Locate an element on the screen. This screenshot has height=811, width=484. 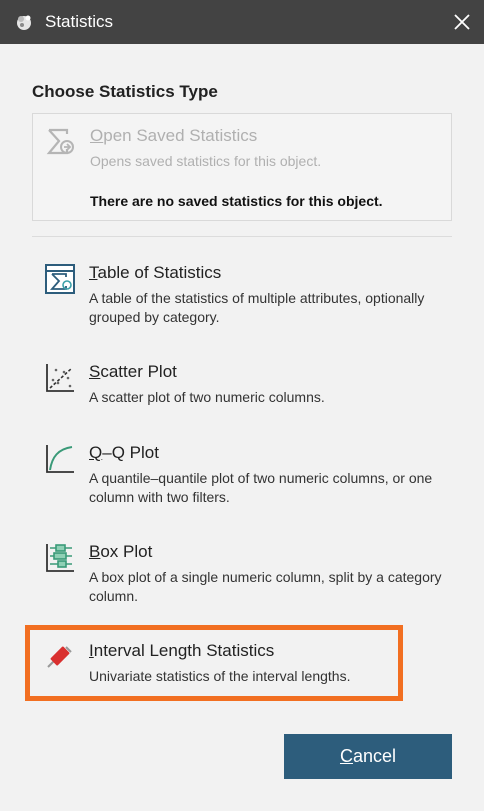
option-description: Opens saved statistics for this object. is located at coordinates (206, 161).